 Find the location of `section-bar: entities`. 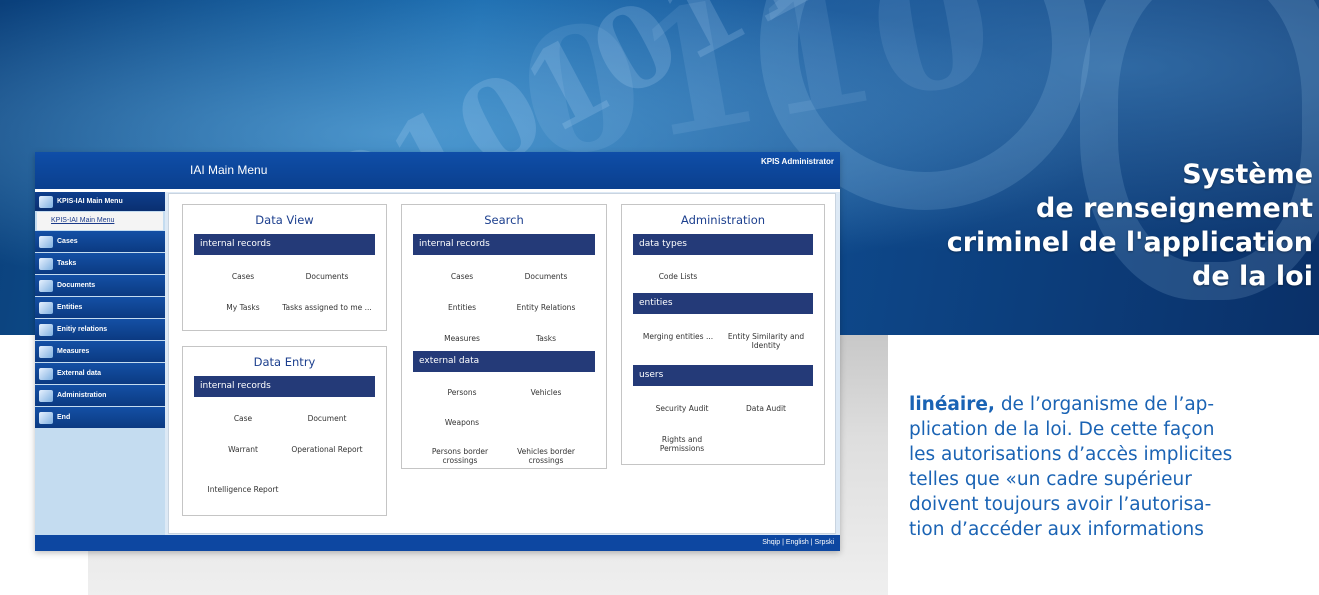

section-bar: entities is located at coordinates (723, 303).